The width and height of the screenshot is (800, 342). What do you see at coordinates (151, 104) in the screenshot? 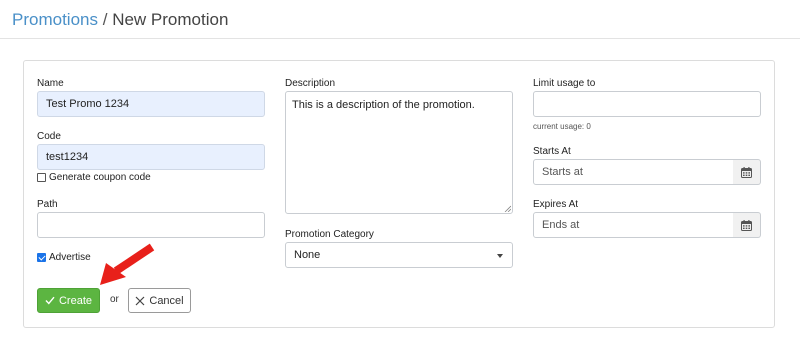
I see `name-input: Test Promo 1234` at bounding box center [151, 104].